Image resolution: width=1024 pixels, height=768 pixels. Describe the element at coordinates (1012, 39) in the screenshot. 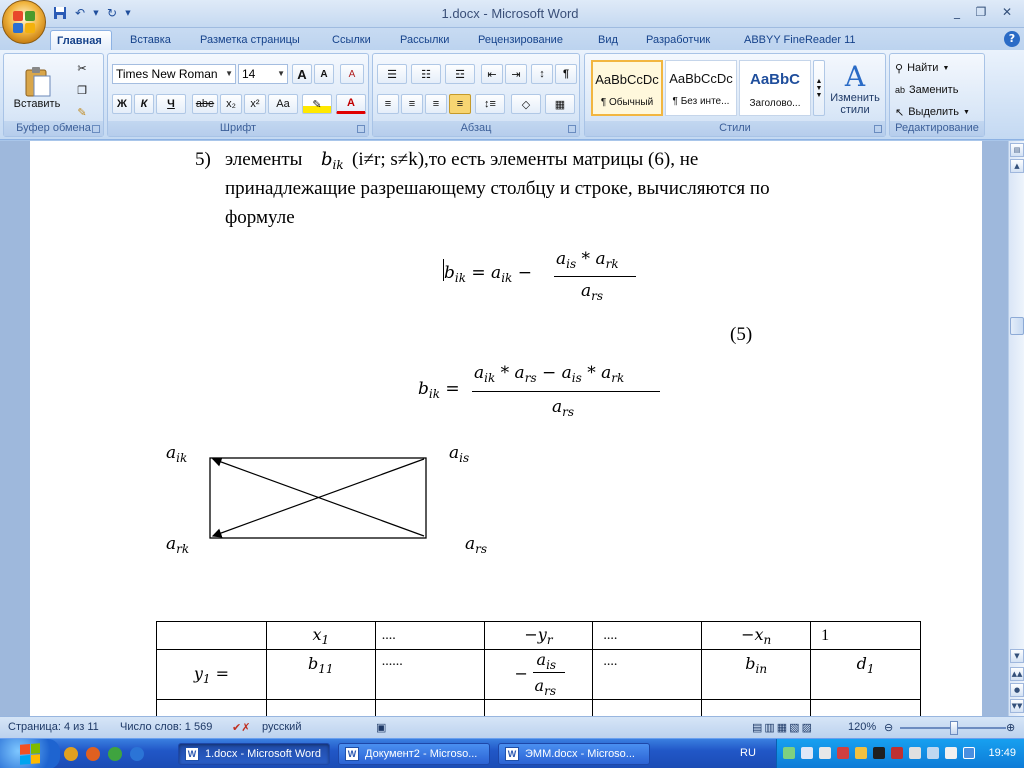

I see `help-icon: ?` at that location.